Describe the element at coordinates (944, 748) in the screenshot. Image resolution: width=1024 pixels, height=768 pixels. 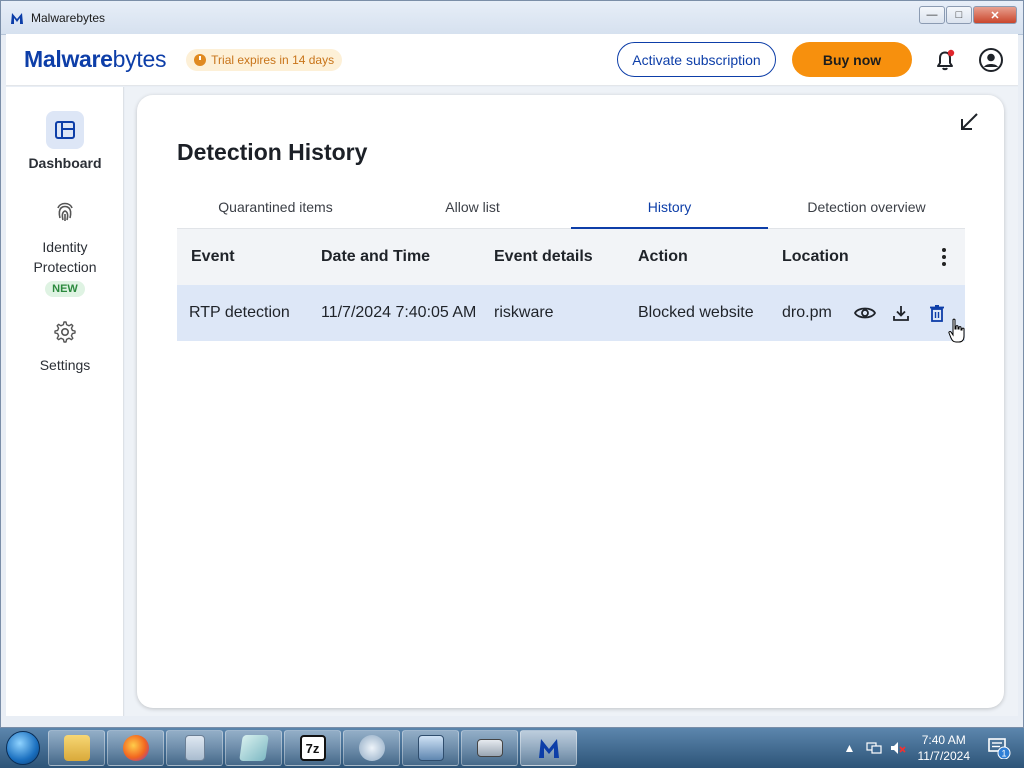
I see `system-clock: 7:40 AM 11/7/2024` at that location.